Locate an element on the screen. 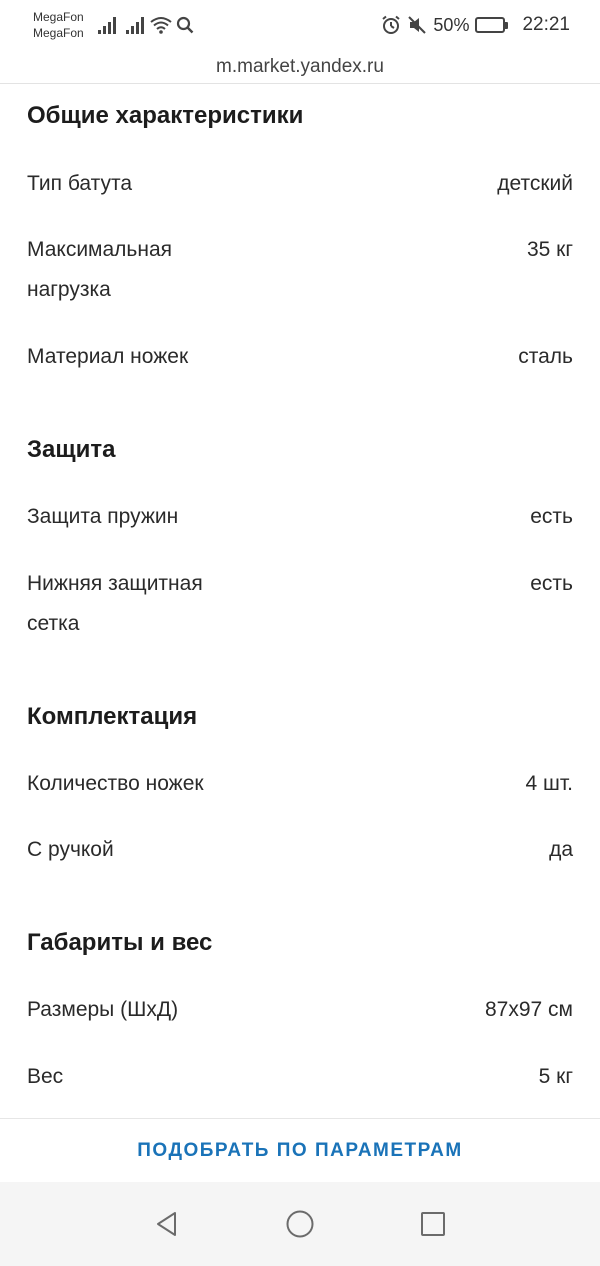 The image size is (600, 1266). status-right: 50% 22:21 is located at coordinates (475, 25).